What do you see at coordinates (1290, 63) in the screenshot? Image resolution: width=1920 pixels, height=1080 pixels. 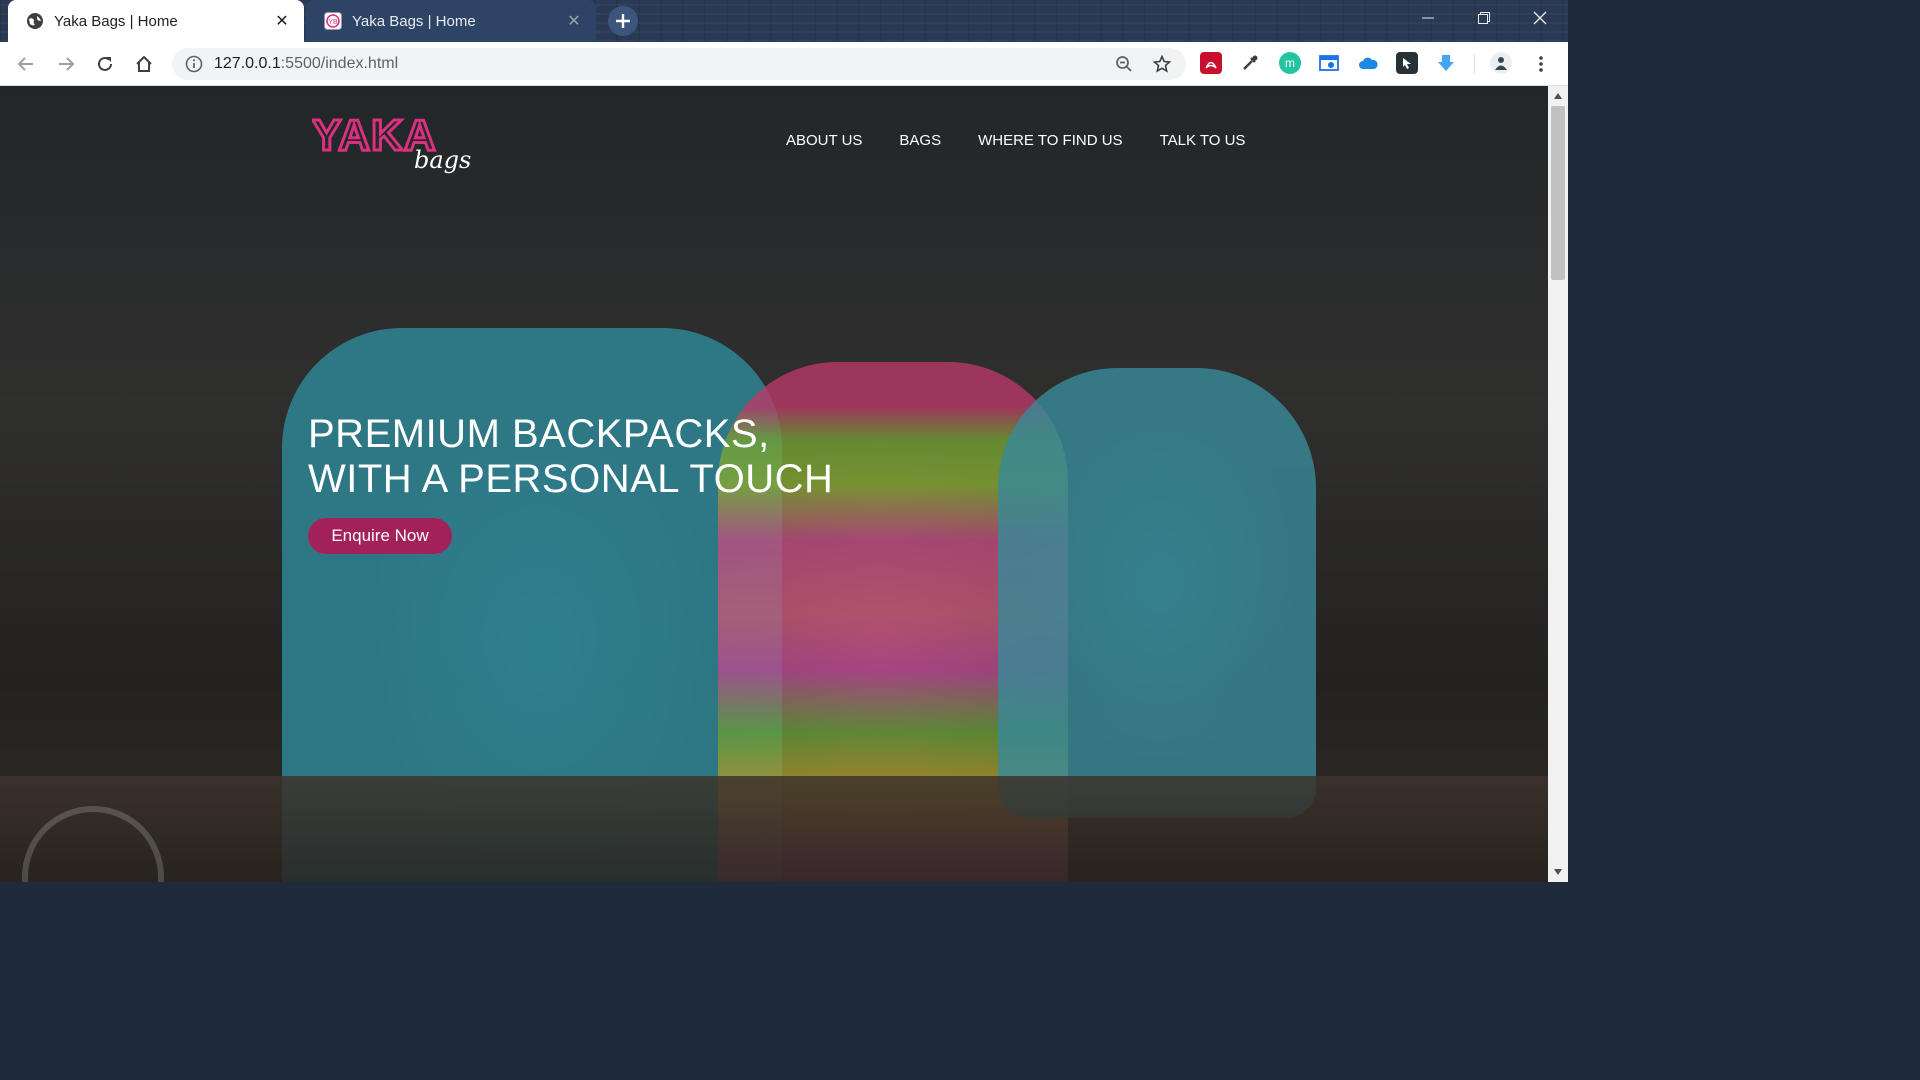 I see `green-circle-extension-icon: m` at bounding box center [1290, 63].